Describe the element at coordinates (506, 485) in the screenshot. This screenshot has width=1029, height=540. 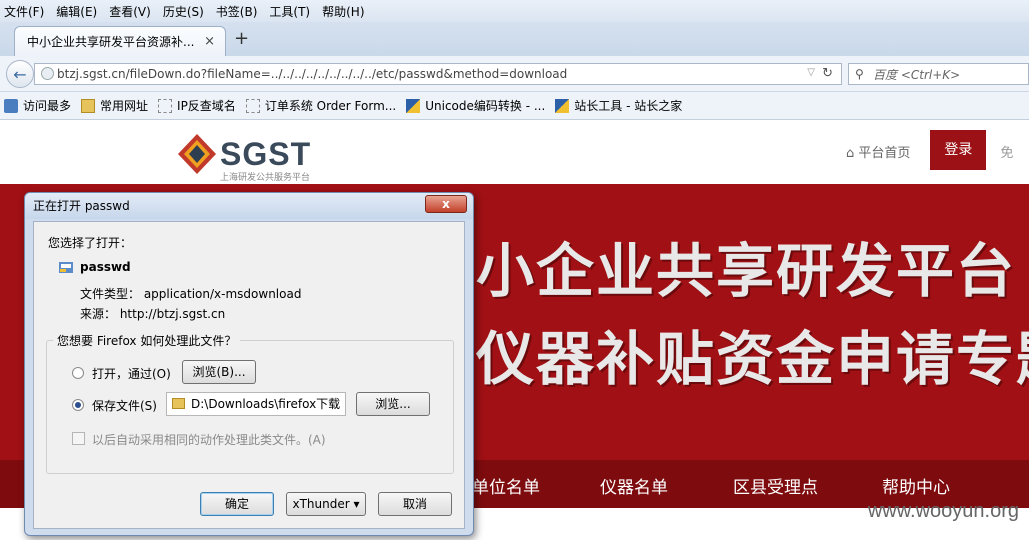
I see `menu-unit-list: 单位名单` at that location.